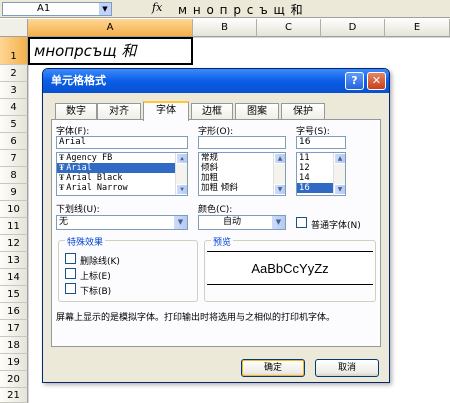 This screenshot has height=403, width=450. Describe the element at coordinates (14, 362) in the screenshot. I see `row-header-19: 19` at that location.